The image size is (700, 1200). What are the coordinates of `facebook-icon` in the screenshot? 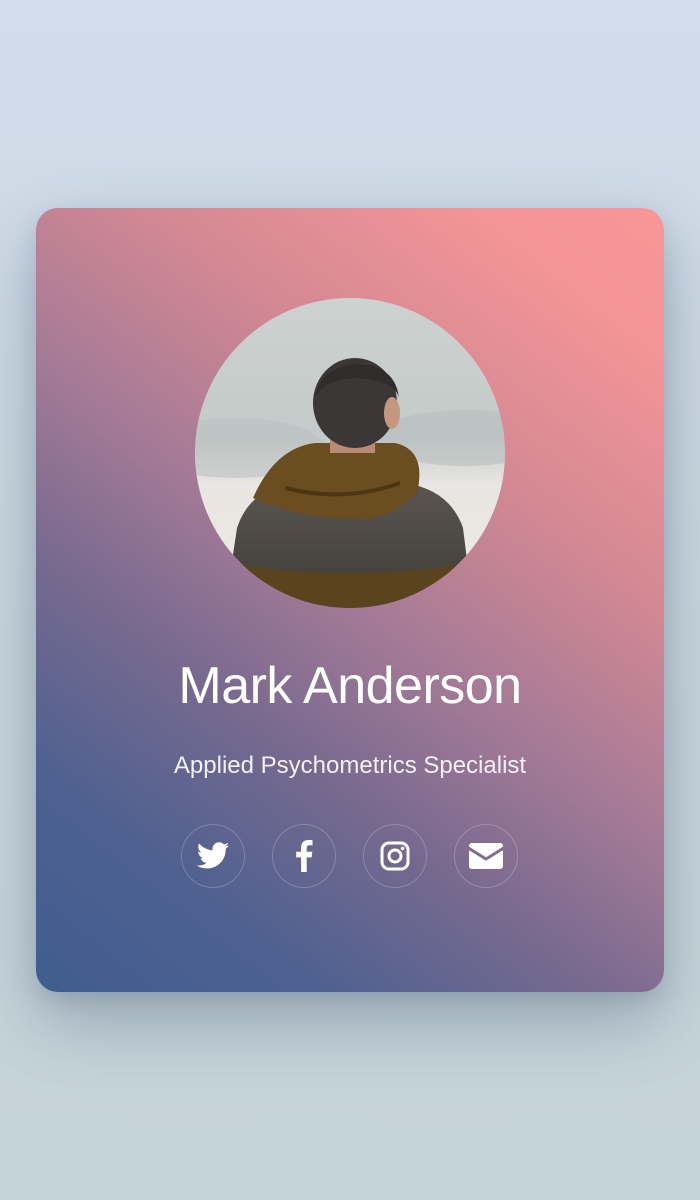 It's located at (304, 856).